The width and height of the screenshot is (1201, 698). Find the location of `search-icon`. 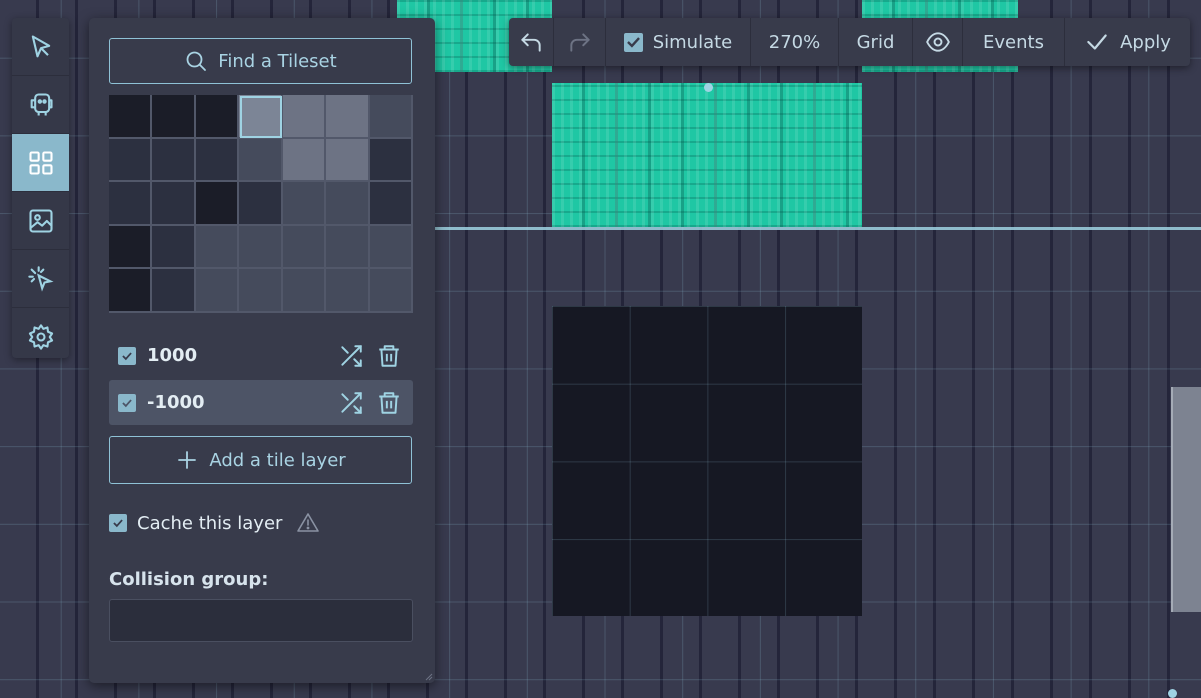

search-icon is located at coordinates (196, 61).